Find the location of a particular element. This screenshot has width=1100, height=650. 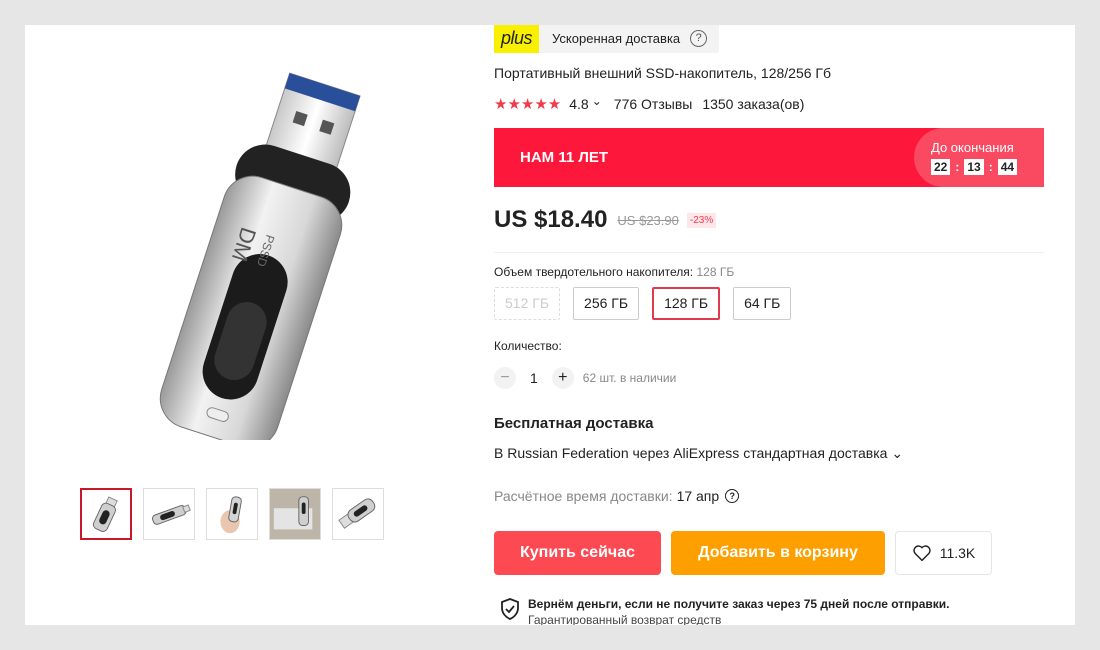

buy-now-button: Купить сейчас is located at coordinates (577, 553).